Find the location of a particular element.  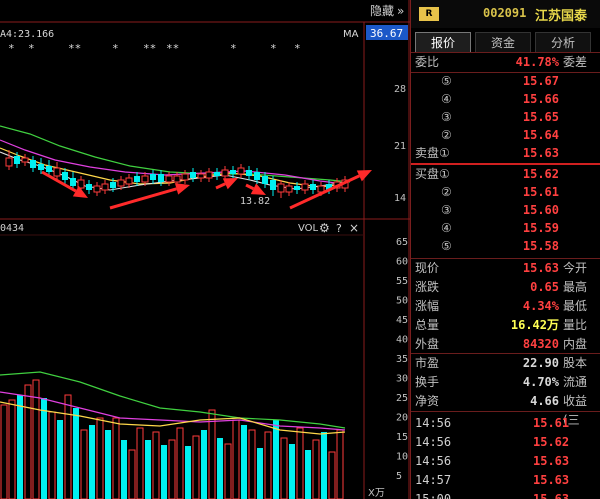

stock-header: R 002091 江苏国泰 is located at coordinates (505, 14).